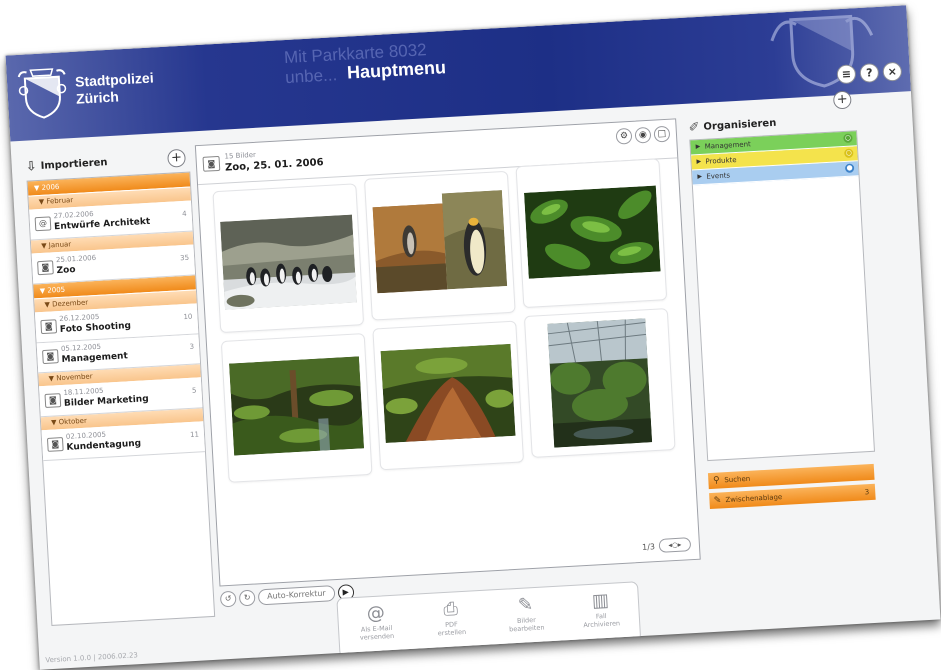 The image size is (941, 670). Describe the element at coordinates (842, 100) in the screenshot. I see `add-category-button: +` at that location.